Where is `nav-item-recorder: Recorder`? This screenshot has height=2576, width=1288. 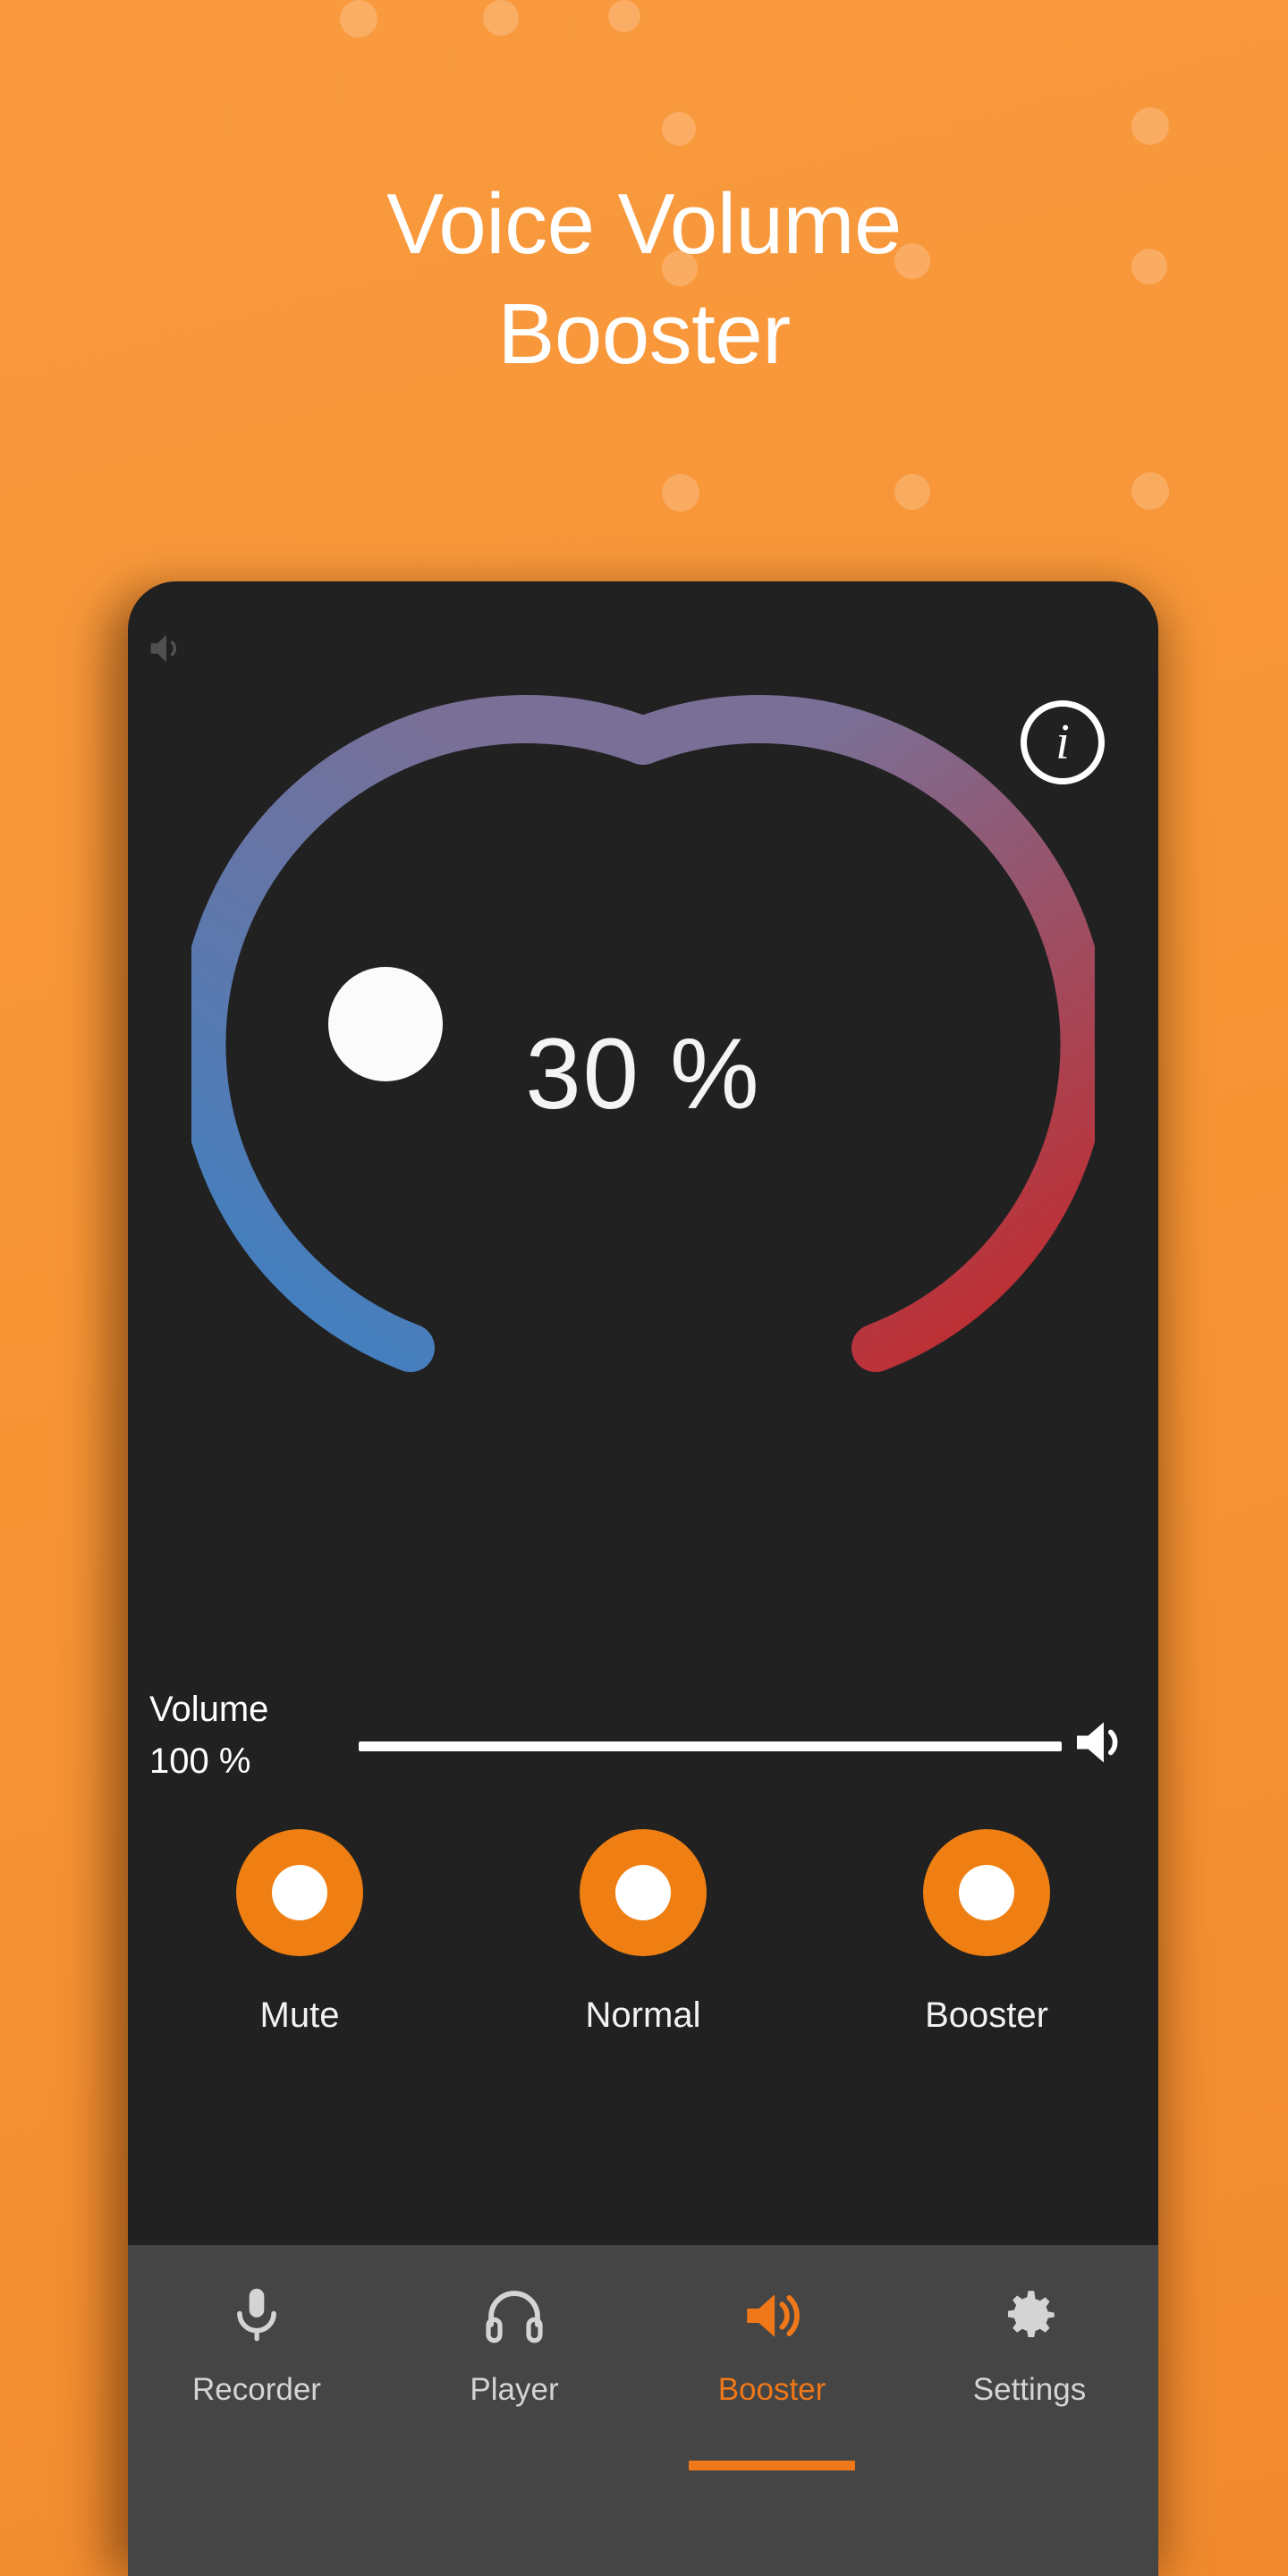
nav-item-recorder: Recorder is located at coordinates (257, 2429).